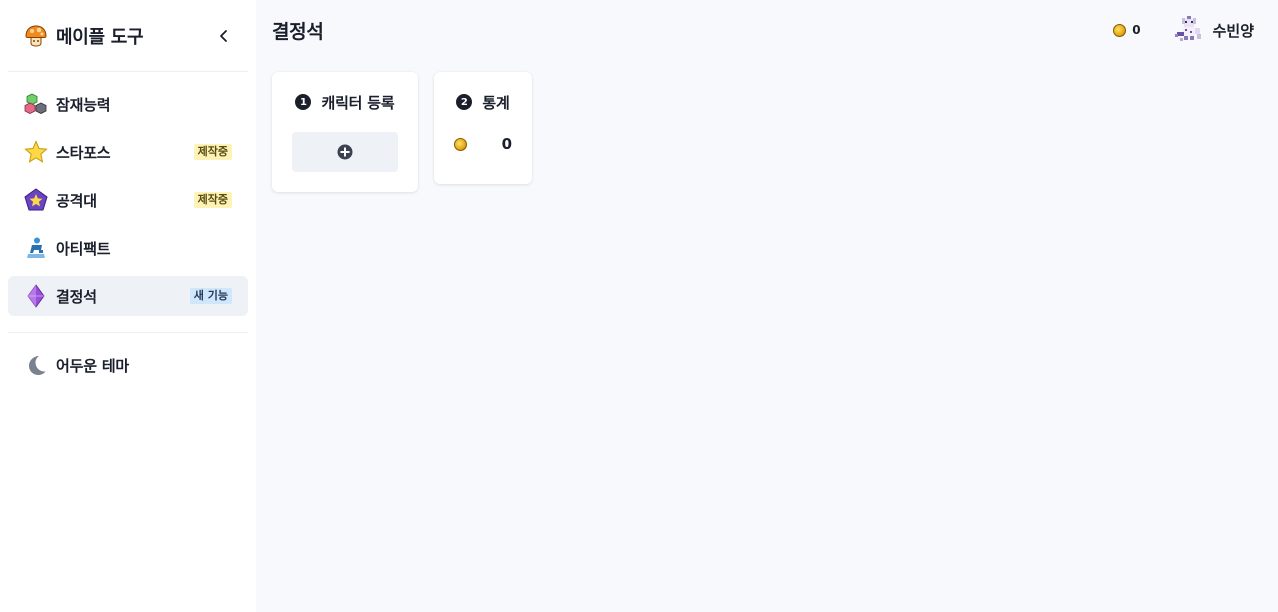 The height and width of the screenshot is (612, 1278). I want to click on sidebar-item-label: 공격대, so click(76, 200).